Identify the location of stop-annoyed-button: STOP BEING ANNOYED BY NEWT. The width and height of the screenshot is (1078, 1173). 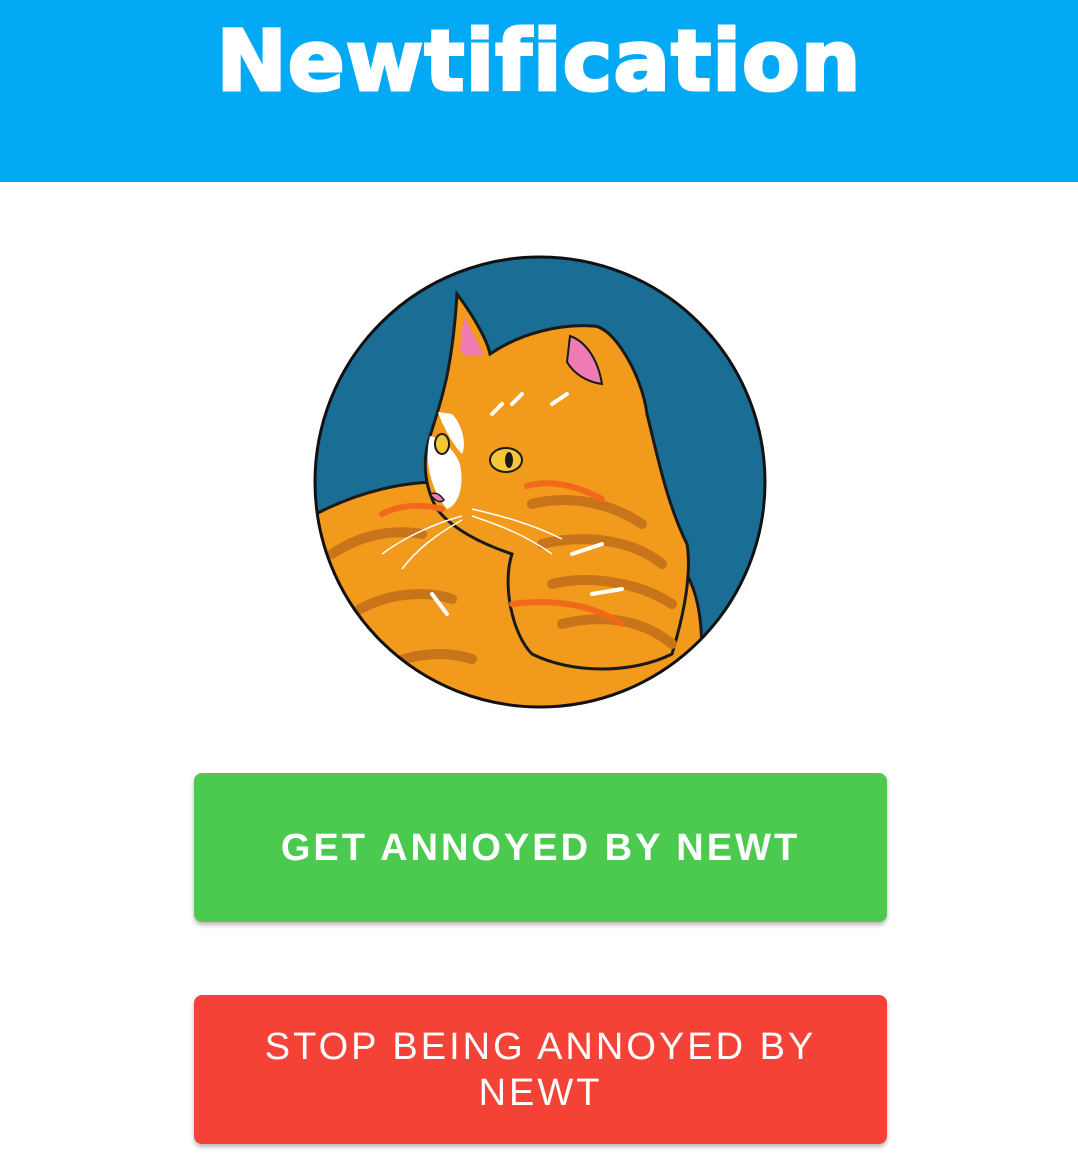
(540, 1069).